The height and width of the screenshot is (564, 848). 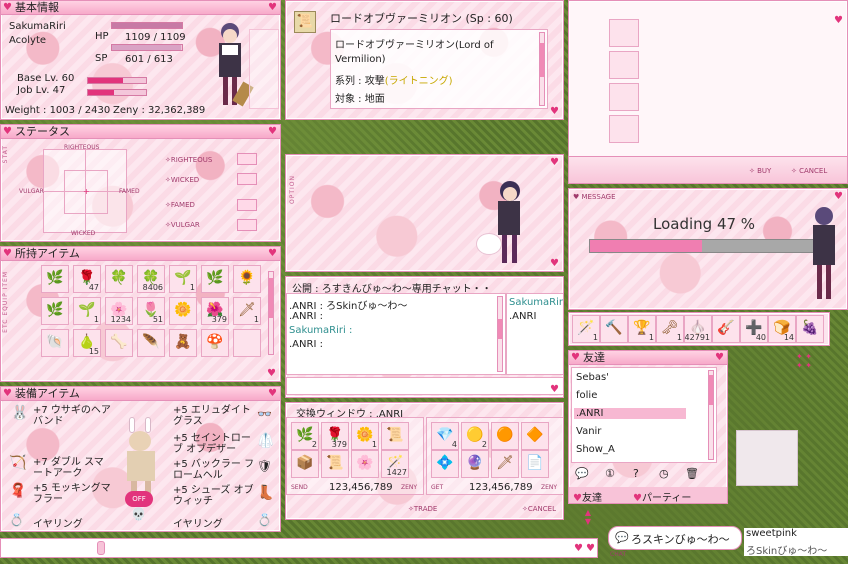 What do you see at coordinates (424, 386) in the screenshot?
I see `chat-input` at bounding box center [424, 386].